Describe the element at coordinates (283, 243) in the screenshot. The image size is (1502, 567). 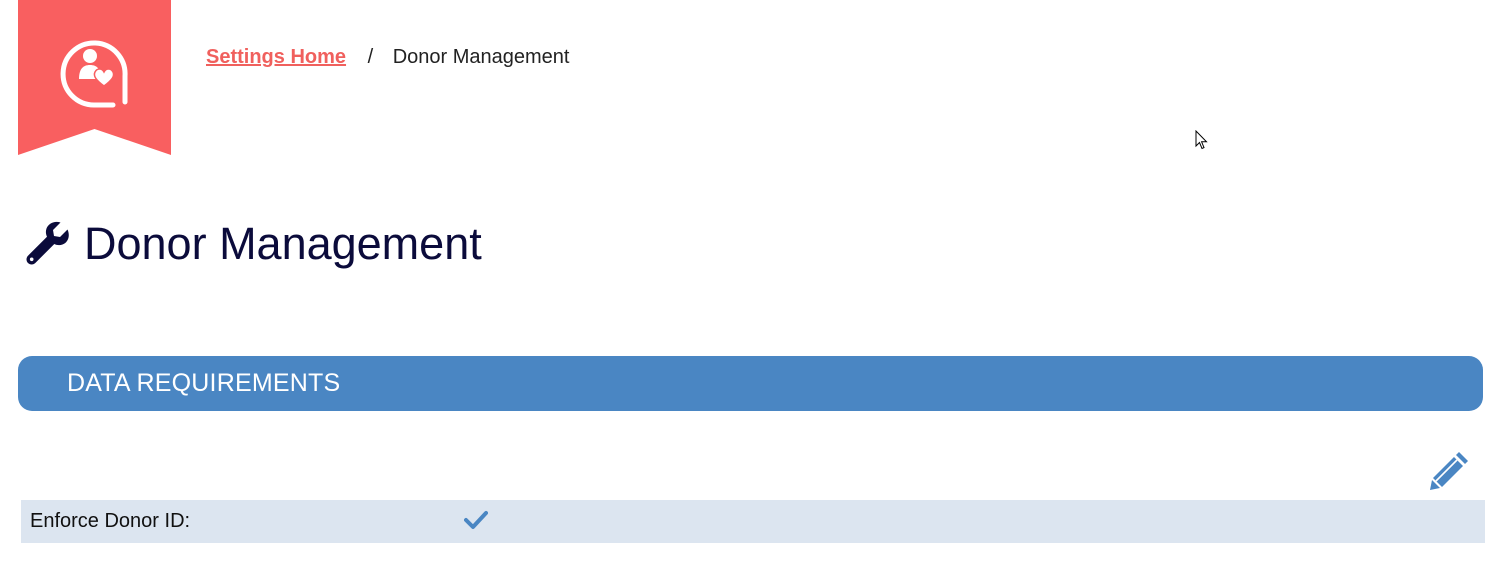
I see `page-title-text: Donor Management` at that location.